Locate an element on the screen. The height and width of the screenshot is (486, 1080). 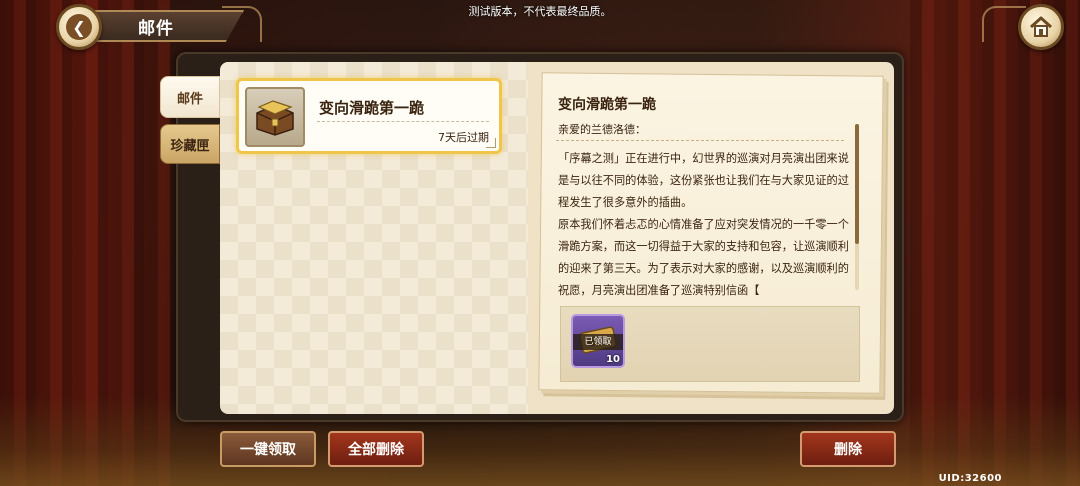
mail-list-item: 变向滑跪第一跪 7天后过期 is located at coordinates (369, 116).